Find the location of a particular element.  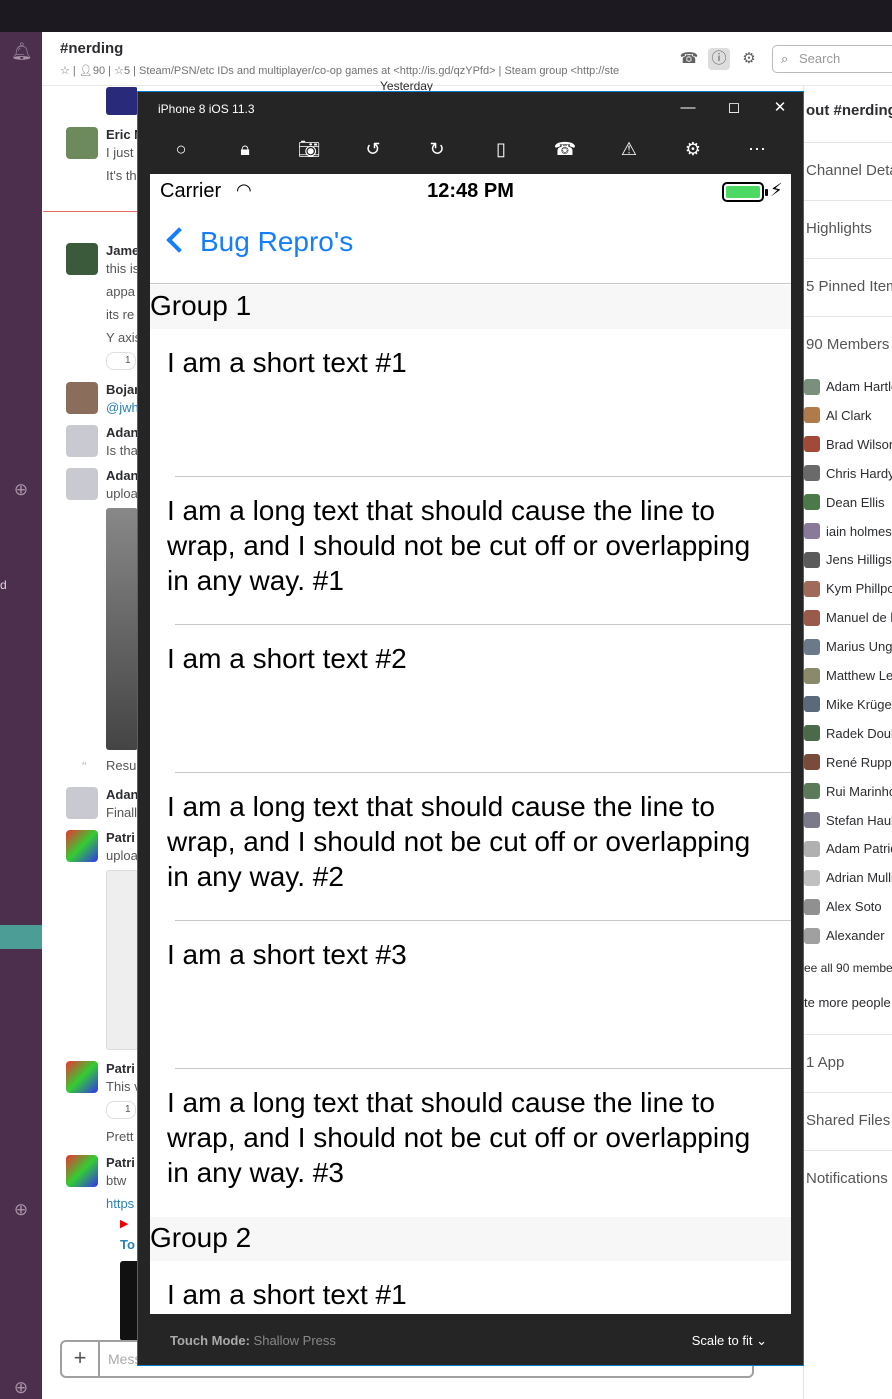

member-item: Adam Hartley is located at coordinates (848, 386).